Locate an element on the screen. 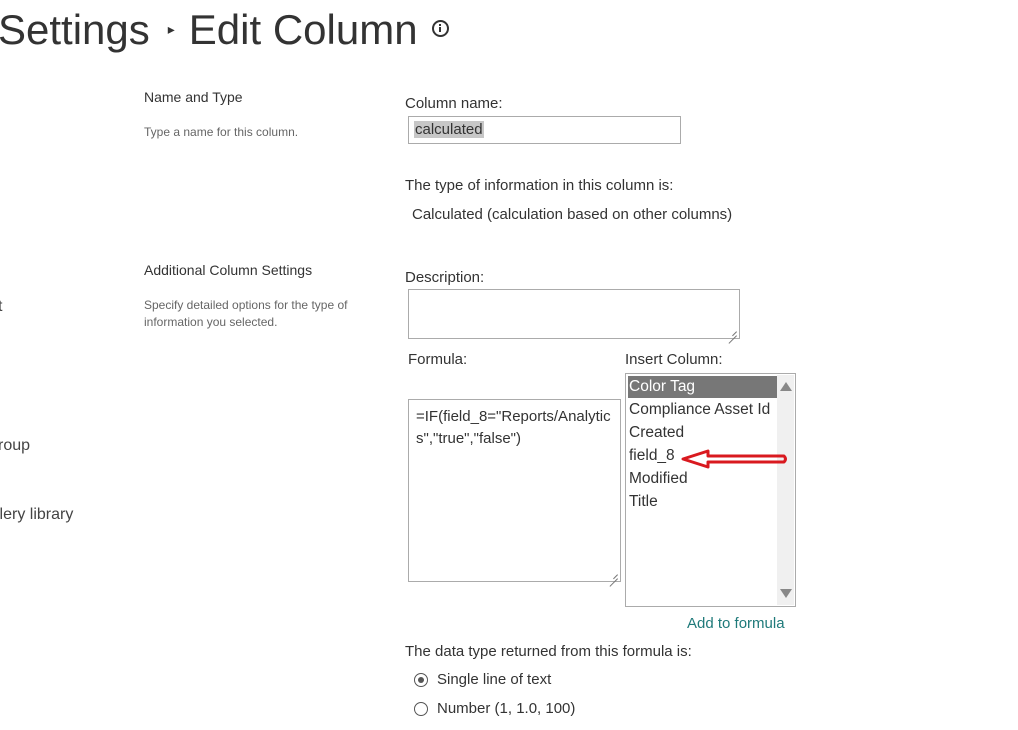 The height and width of the screenshot is (730, 1018). formula-label: Formula: is located at coordinates (438, 359).